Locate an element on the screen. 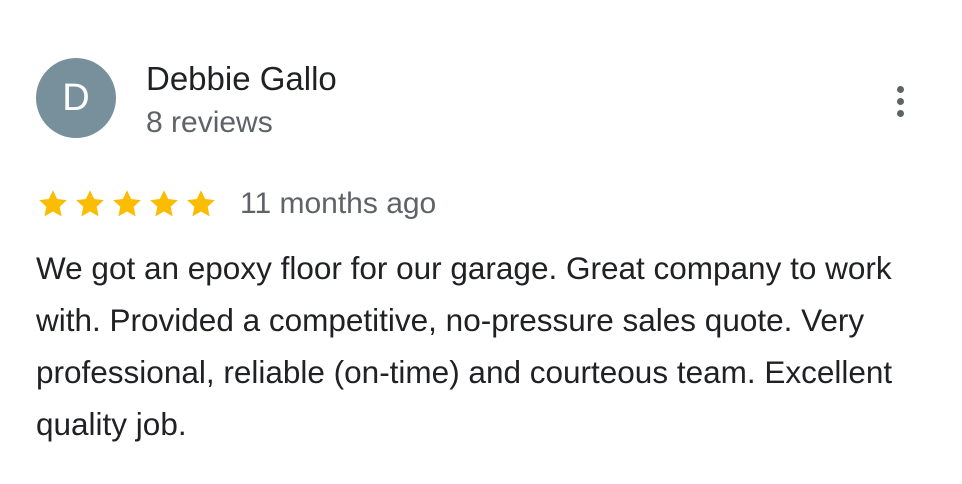 The height and width of the screenshot is (484, 962). review-date: 11 months ago is located at coordinates (338, 203).